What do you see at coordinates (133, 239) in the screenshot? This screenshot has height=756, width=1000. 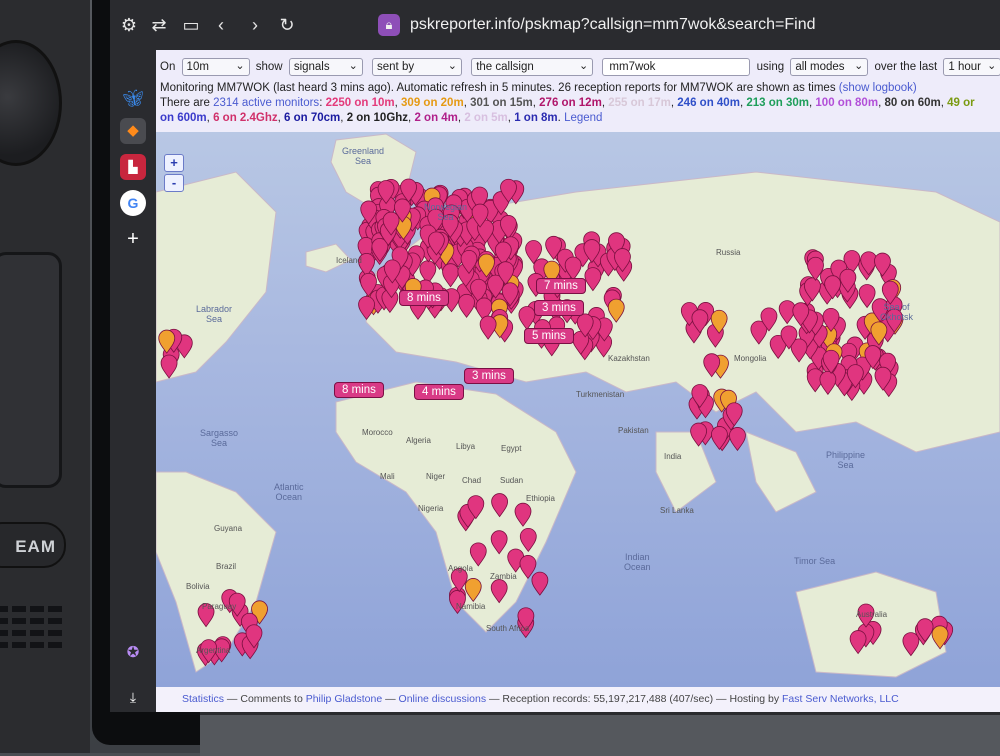 I see `add-panel-icon: +` at bounding box center [133, 239].